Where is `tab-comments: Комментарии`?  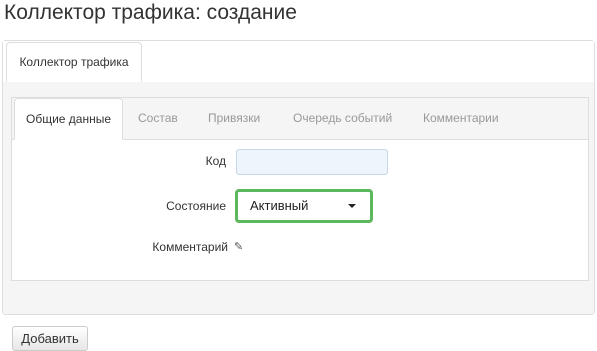 tab-comments: Комментарии is located at coordinates (461, 118).